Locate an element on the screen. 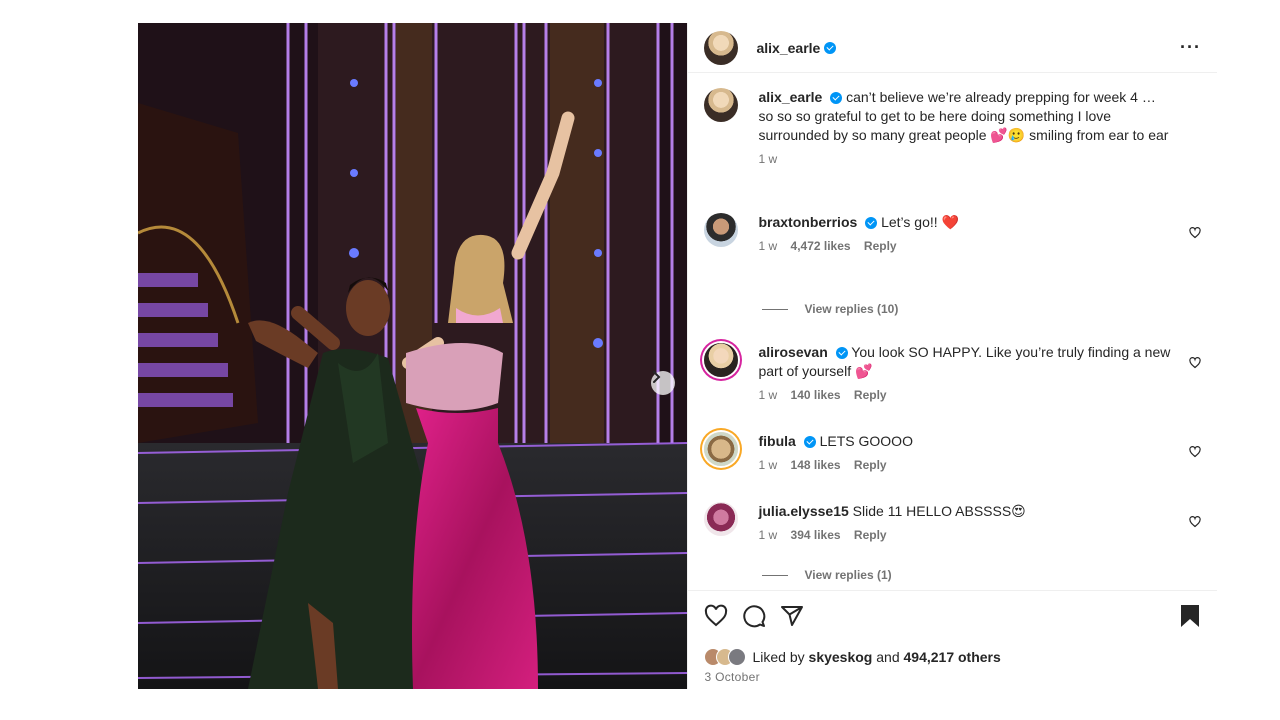  liked-by-prefix: Liked by is located at coordinates (778, 657).